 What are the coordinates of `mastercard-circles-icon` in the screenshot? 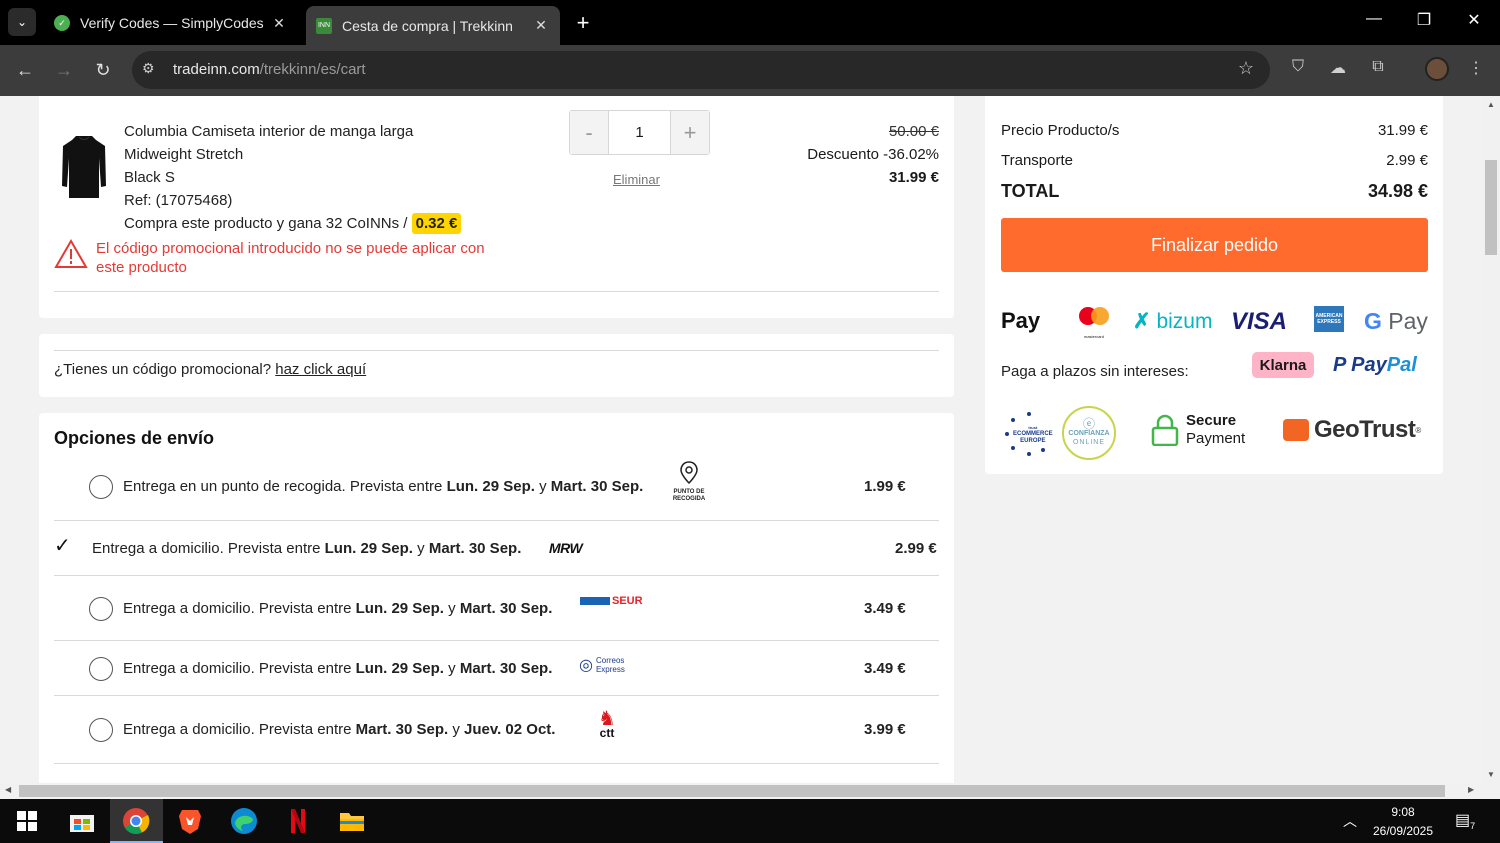 It's located at (1094, 316).